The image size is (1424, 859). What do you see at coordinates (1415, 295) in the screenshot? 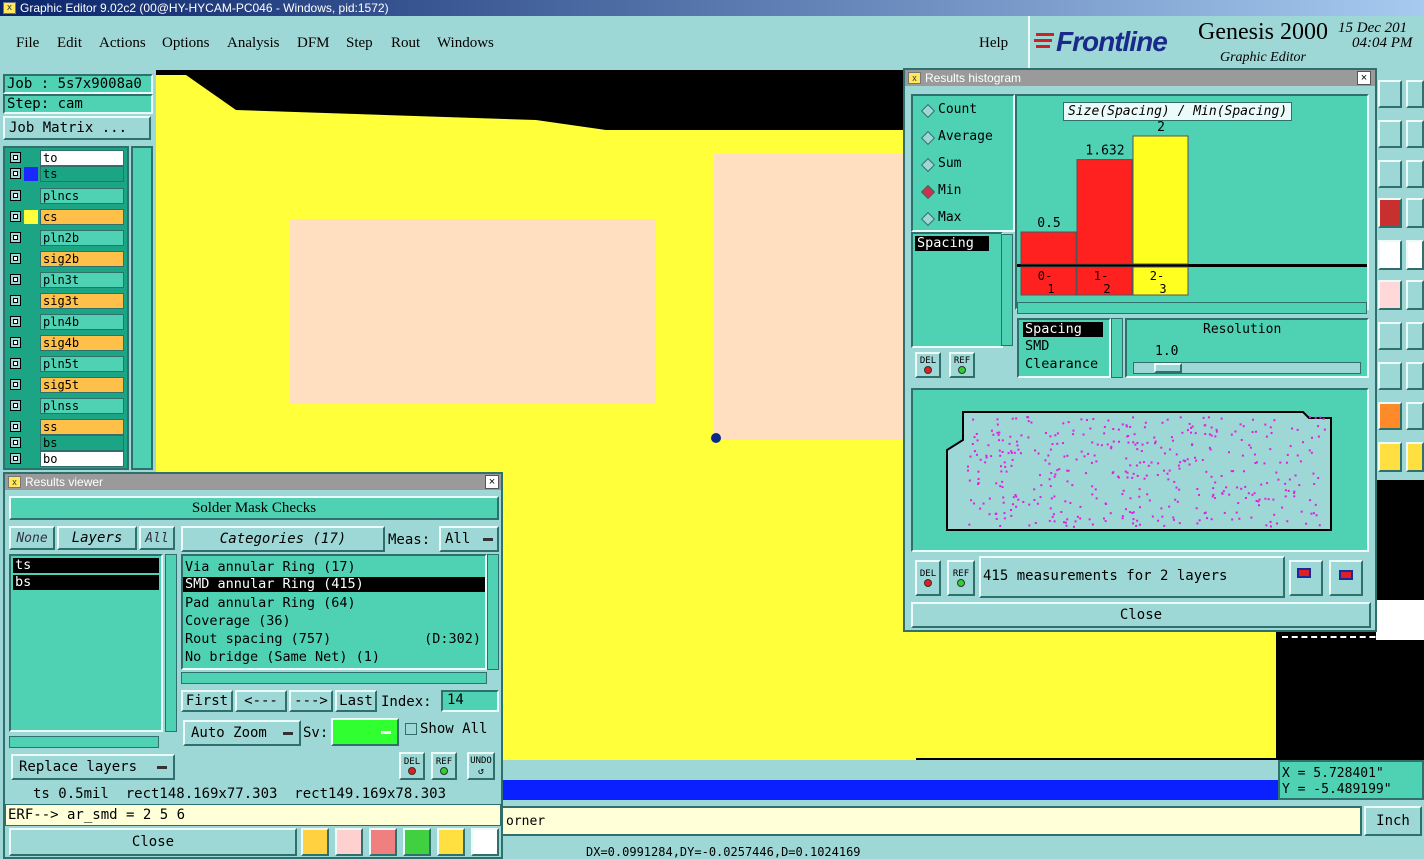
I see `line-icon` at bounding box center [1415, 295].